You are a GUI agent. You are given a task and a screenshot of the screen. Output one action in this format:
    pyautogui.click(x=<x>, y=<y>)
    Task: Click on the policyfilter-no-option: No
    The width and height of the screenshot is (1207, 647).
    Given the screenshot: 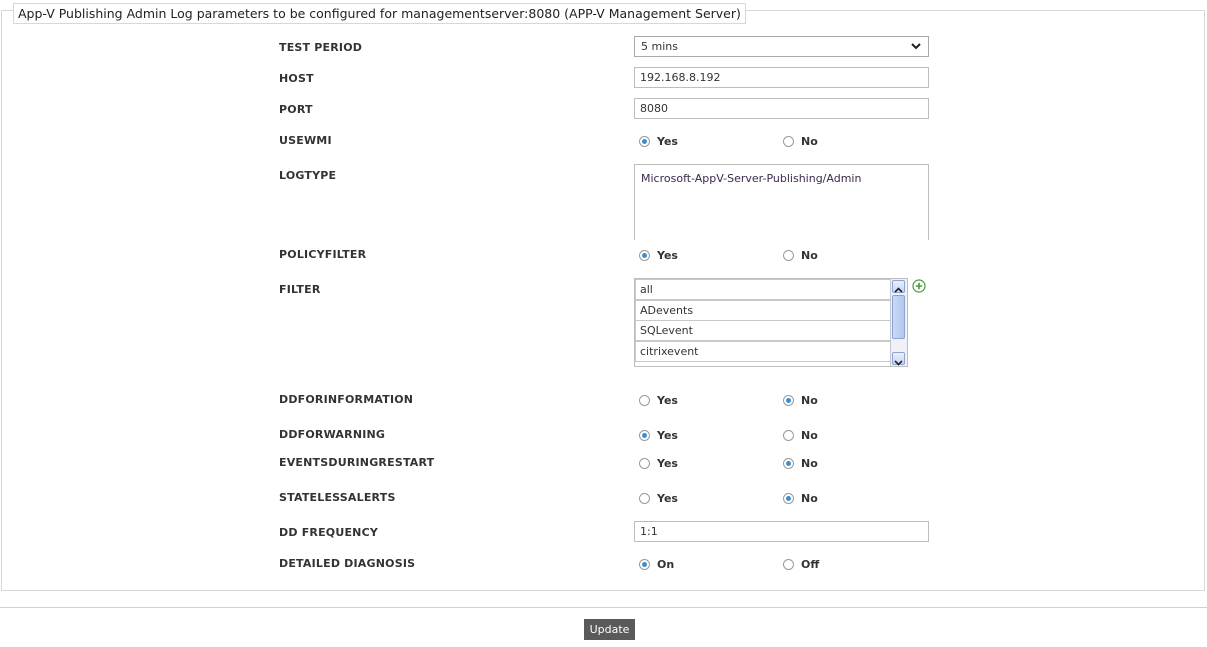 What is the action you would take?
    pyautogui.click(x=800, y=255)
    